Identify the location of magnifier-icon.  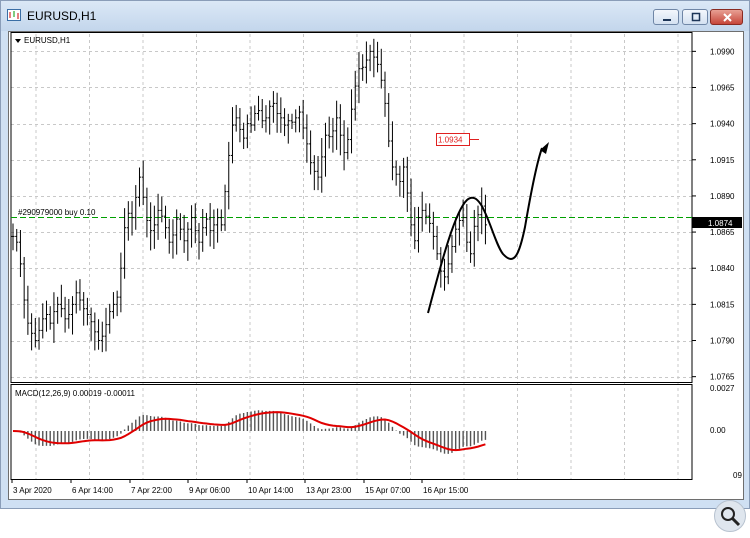
(731, 517).